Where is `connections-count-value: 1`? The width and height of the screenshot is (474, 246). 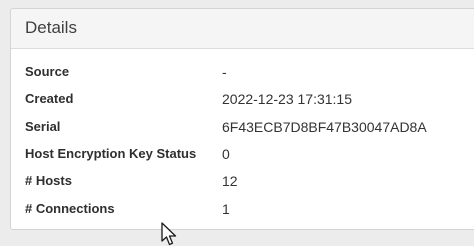 connections-count-value: 1 is located at coordinates (226, 209).